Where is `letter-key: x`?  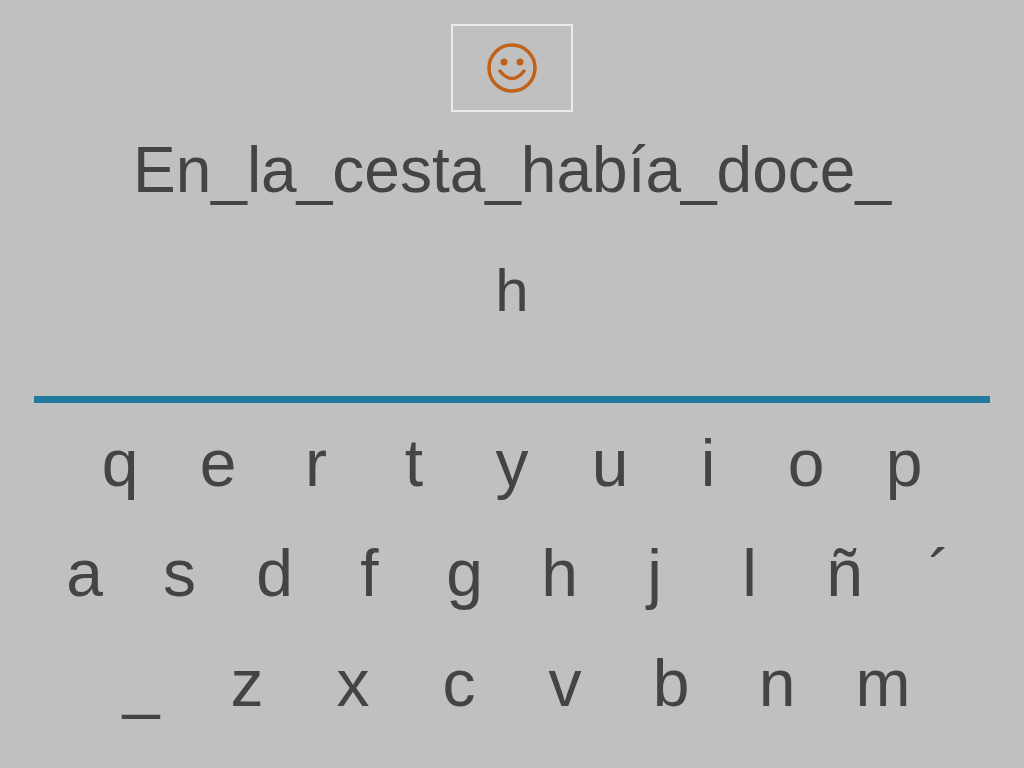
letter-key: x is located at coordinates (353, 683).